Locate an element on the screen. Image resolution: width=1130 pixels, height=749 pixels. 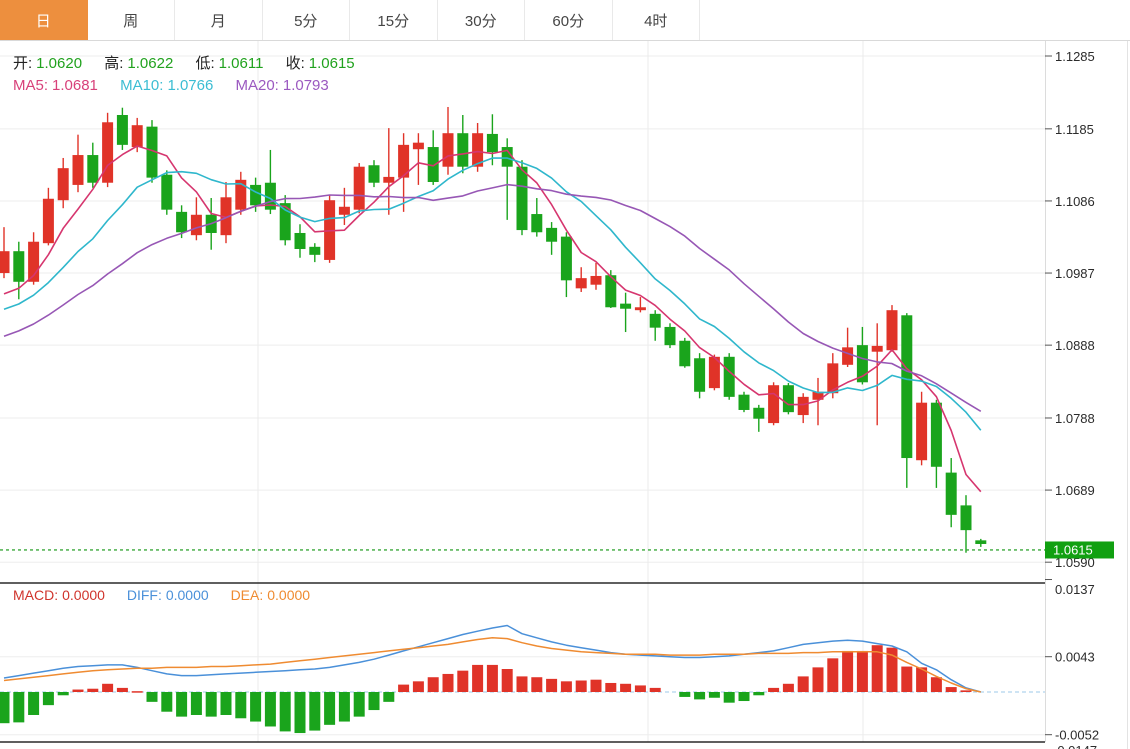
timeframe-tabbar: 日周月 5分 15分 30分 60分 4时 is located at coordinates (565, 20).